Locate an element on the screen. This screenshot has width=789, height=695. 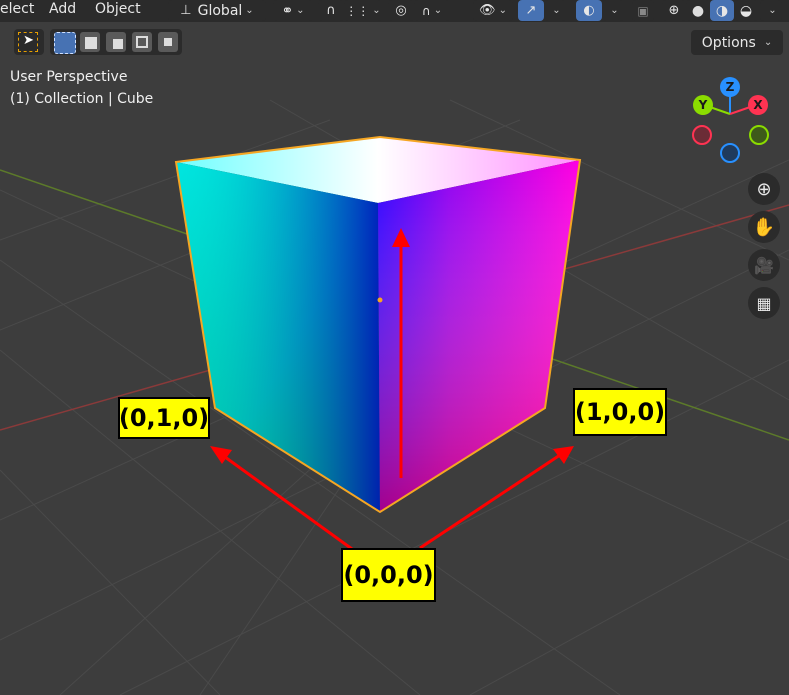
perspective-toggle-button: ▦ is located at coordinates (764, 303).